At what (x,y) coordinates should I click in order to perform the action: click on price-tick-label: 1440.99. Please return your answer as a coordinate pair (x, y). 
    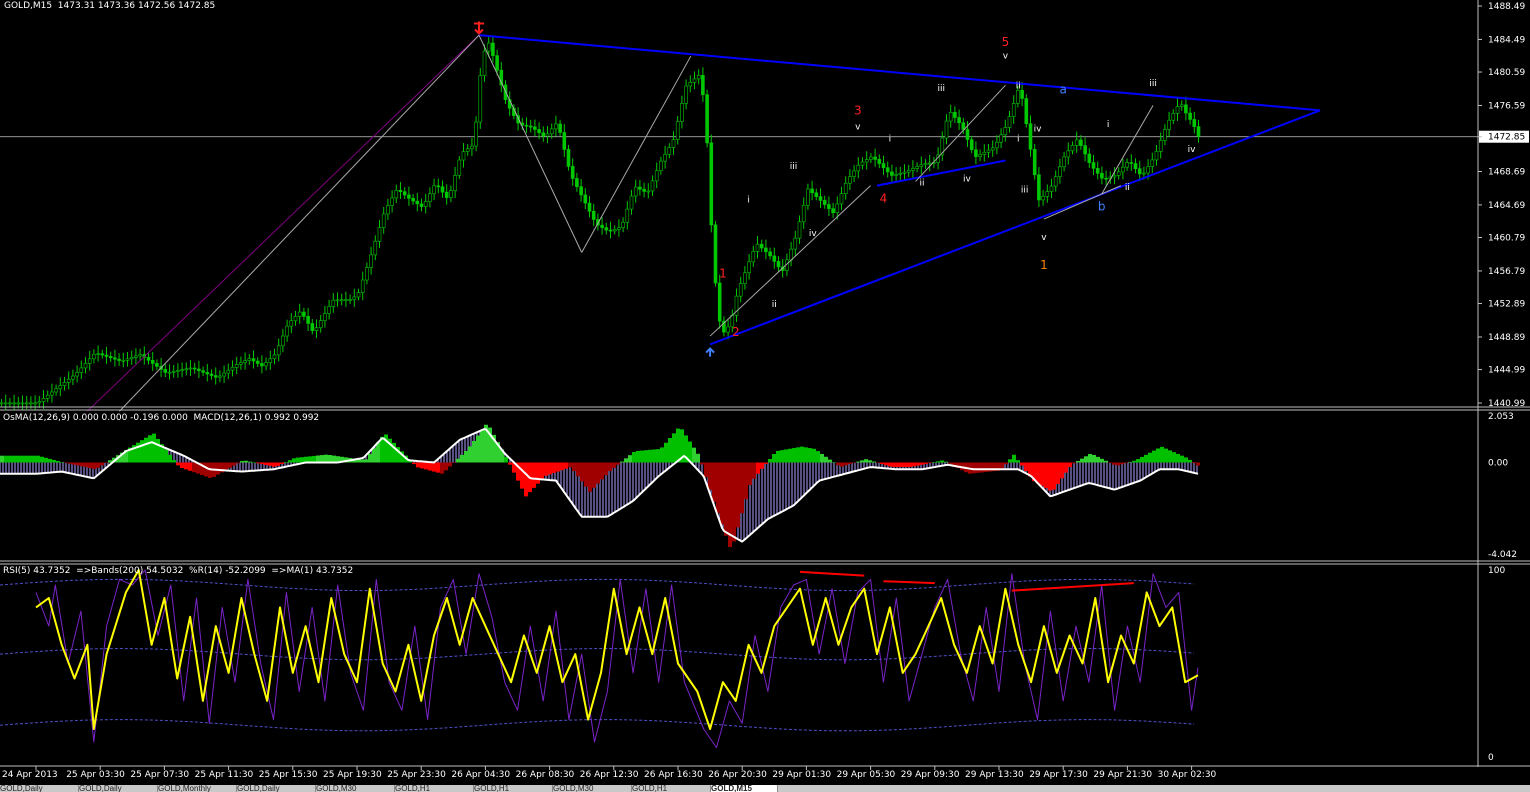
    Looking at the image, I should click on (1506, 404).